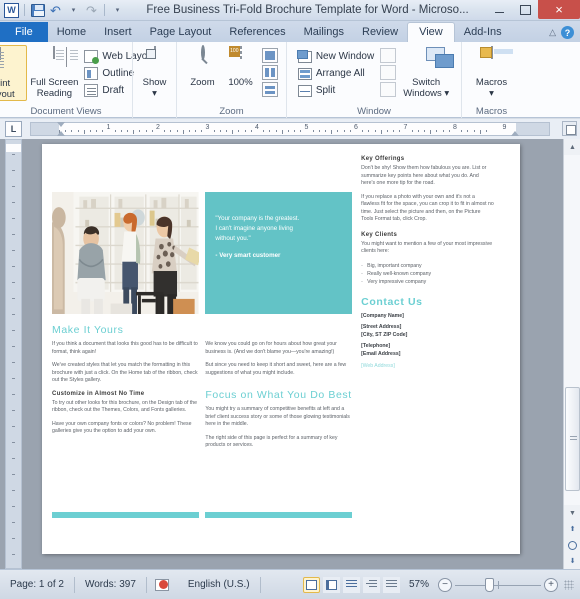  Describe the element at coordinates (304, 73) in the screenshot. I see `arrange-all-icon` at that location.